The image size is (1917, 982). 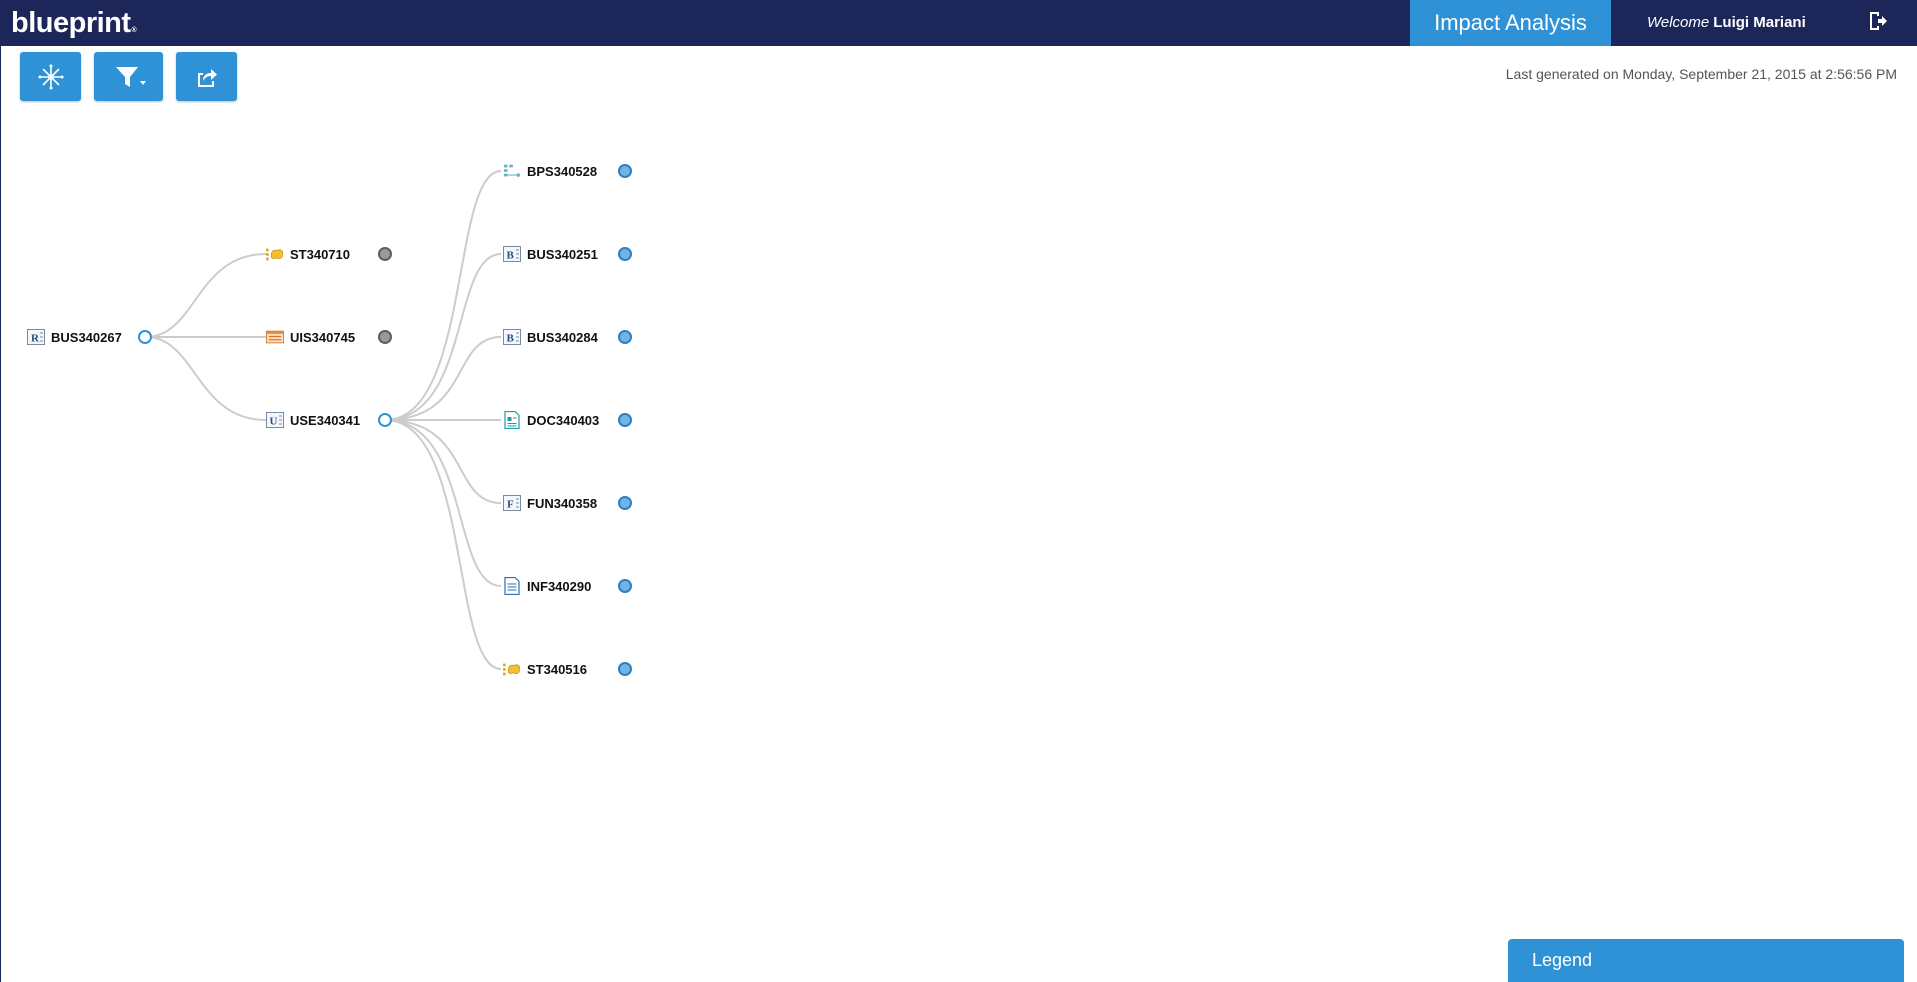 I want to click on asterisk-burst-icon, so click(x=50, y=76).